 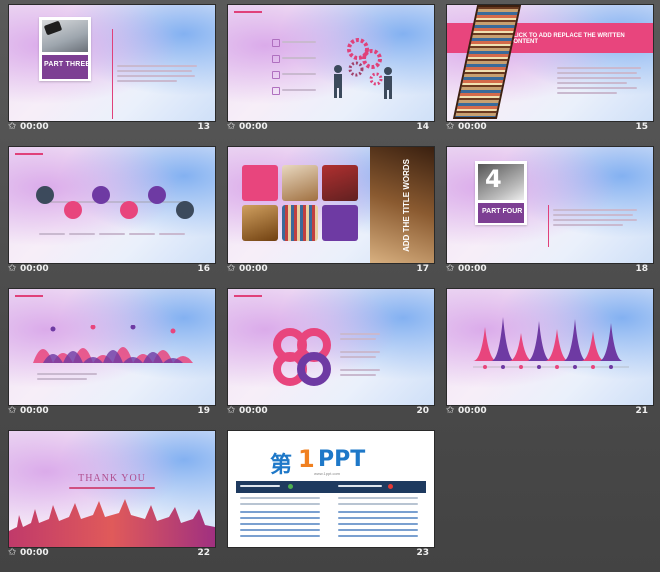 What do you see at coordinates (330, 413) in the screenshot?
I see `slide-footer: ✩ 00:00 20` at bounding box center [330, 413].